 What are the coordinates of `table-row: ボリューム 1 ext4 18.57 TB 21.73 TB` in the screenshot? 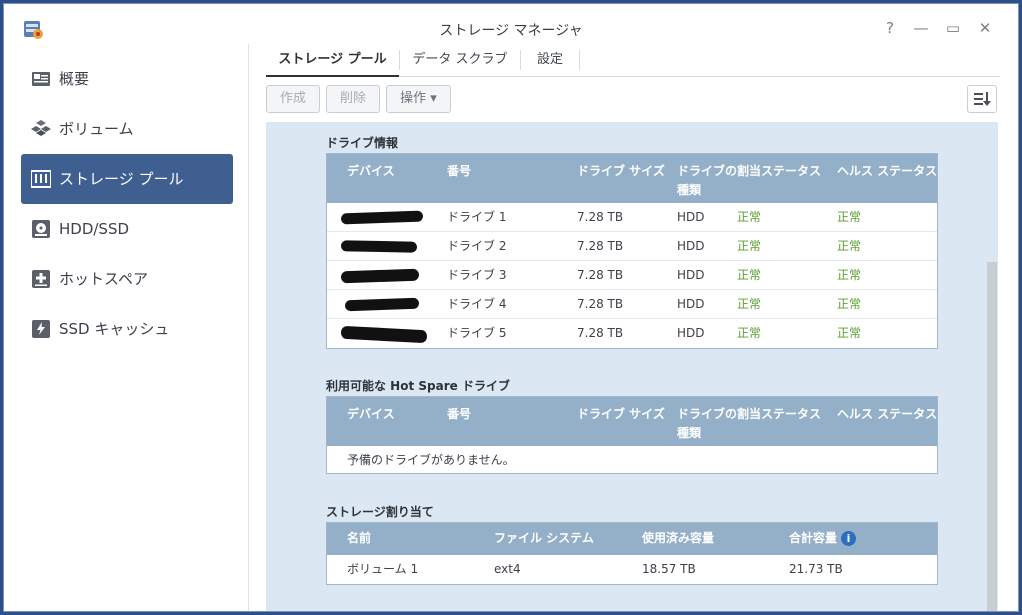 It's located at (632, 569).